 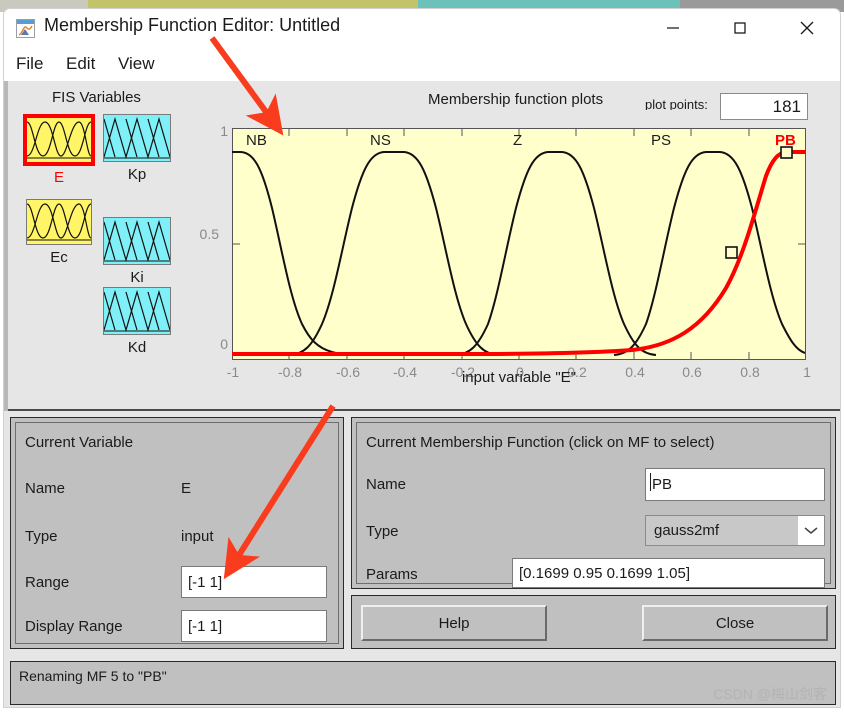 I want to click on mf-params-label: Params, so click(x=392, y=574).